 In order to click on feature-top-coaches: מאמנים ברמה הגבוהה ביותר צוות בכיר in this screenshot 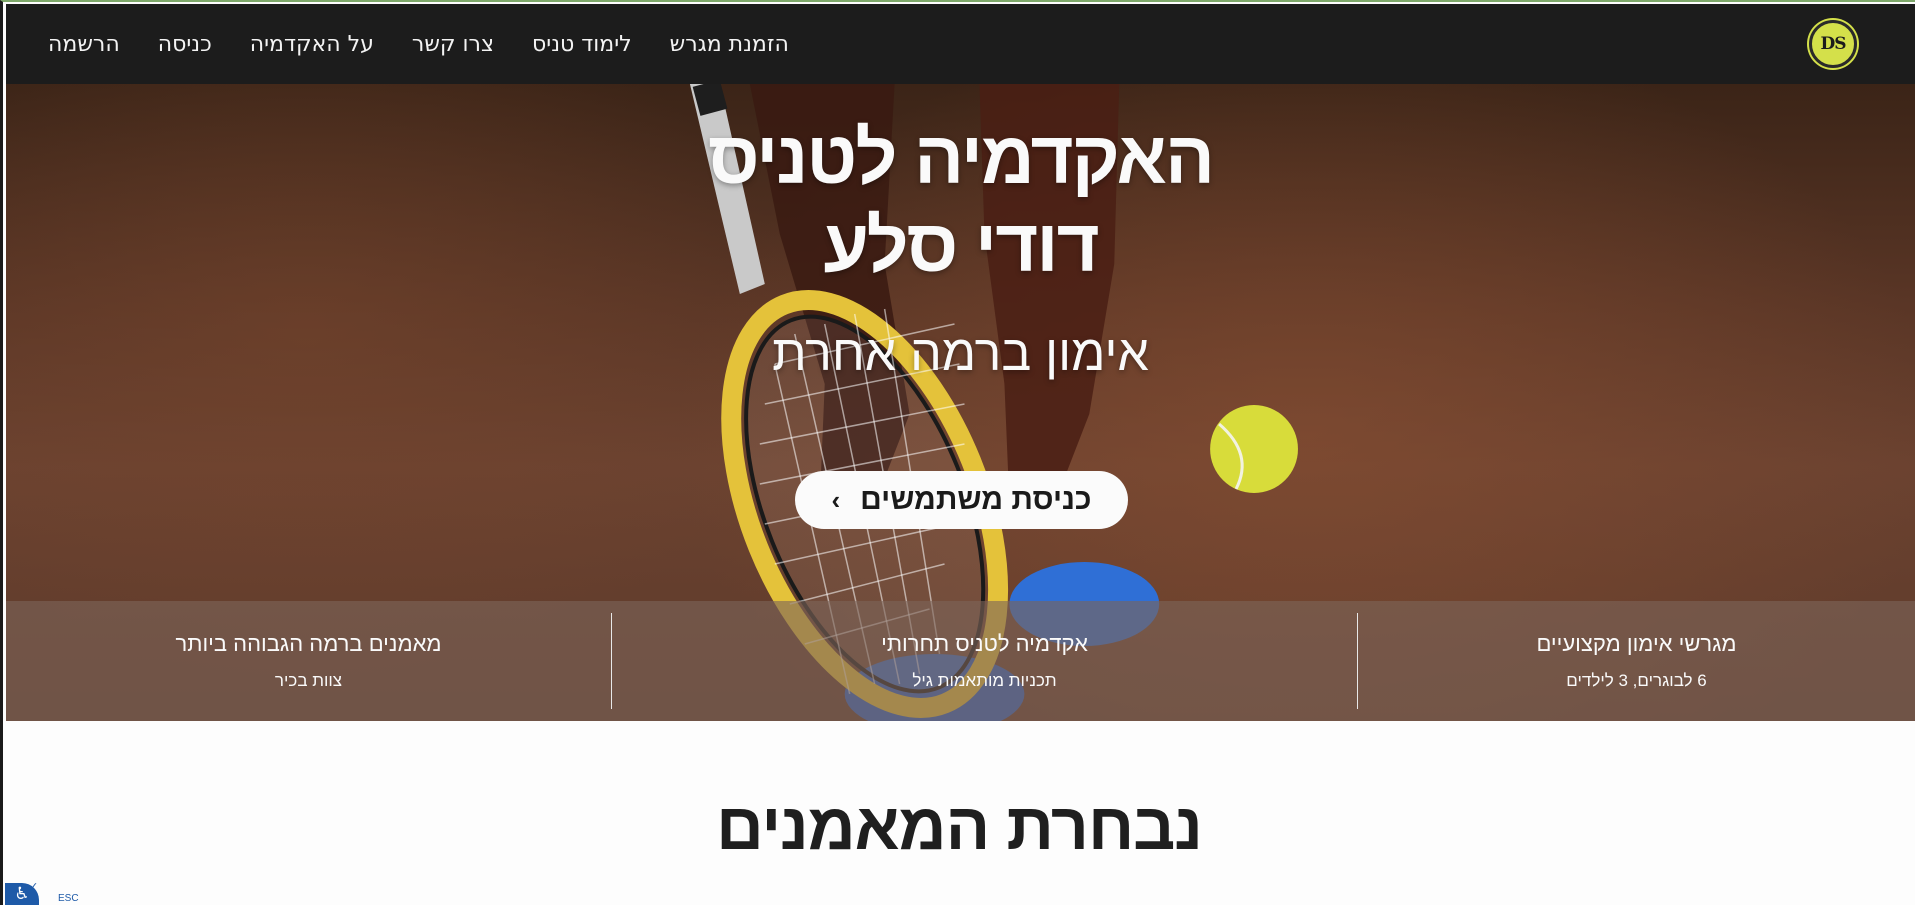, I will do `click(308, 661)`.